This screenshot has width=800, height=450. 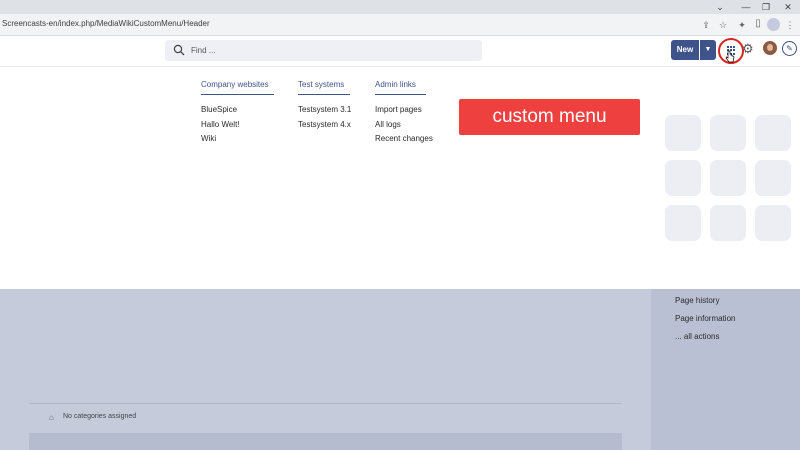 What do you see at coordinates (788, 7) in the screenshot?
I see `close-icon: ✕` at bounding box center [788, 7].